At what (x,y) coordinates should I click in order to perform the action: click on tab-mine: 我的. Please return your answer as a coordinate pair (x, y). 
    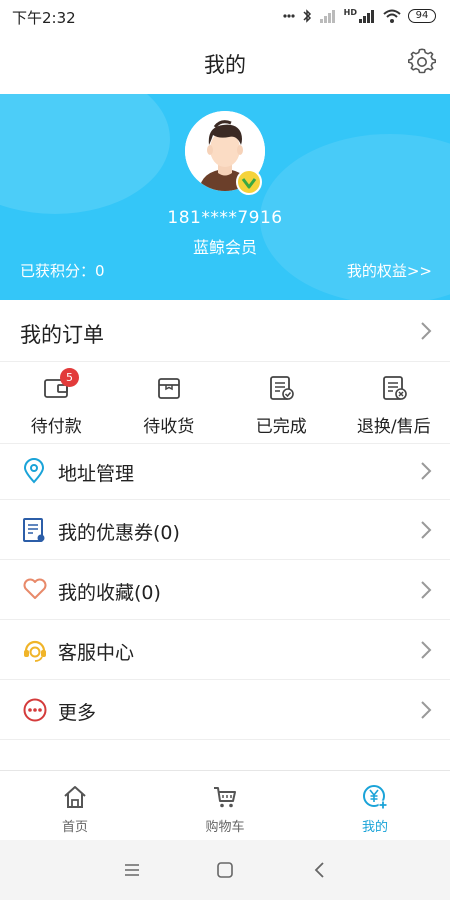
    Looking at the image, I should click on (375, 805).